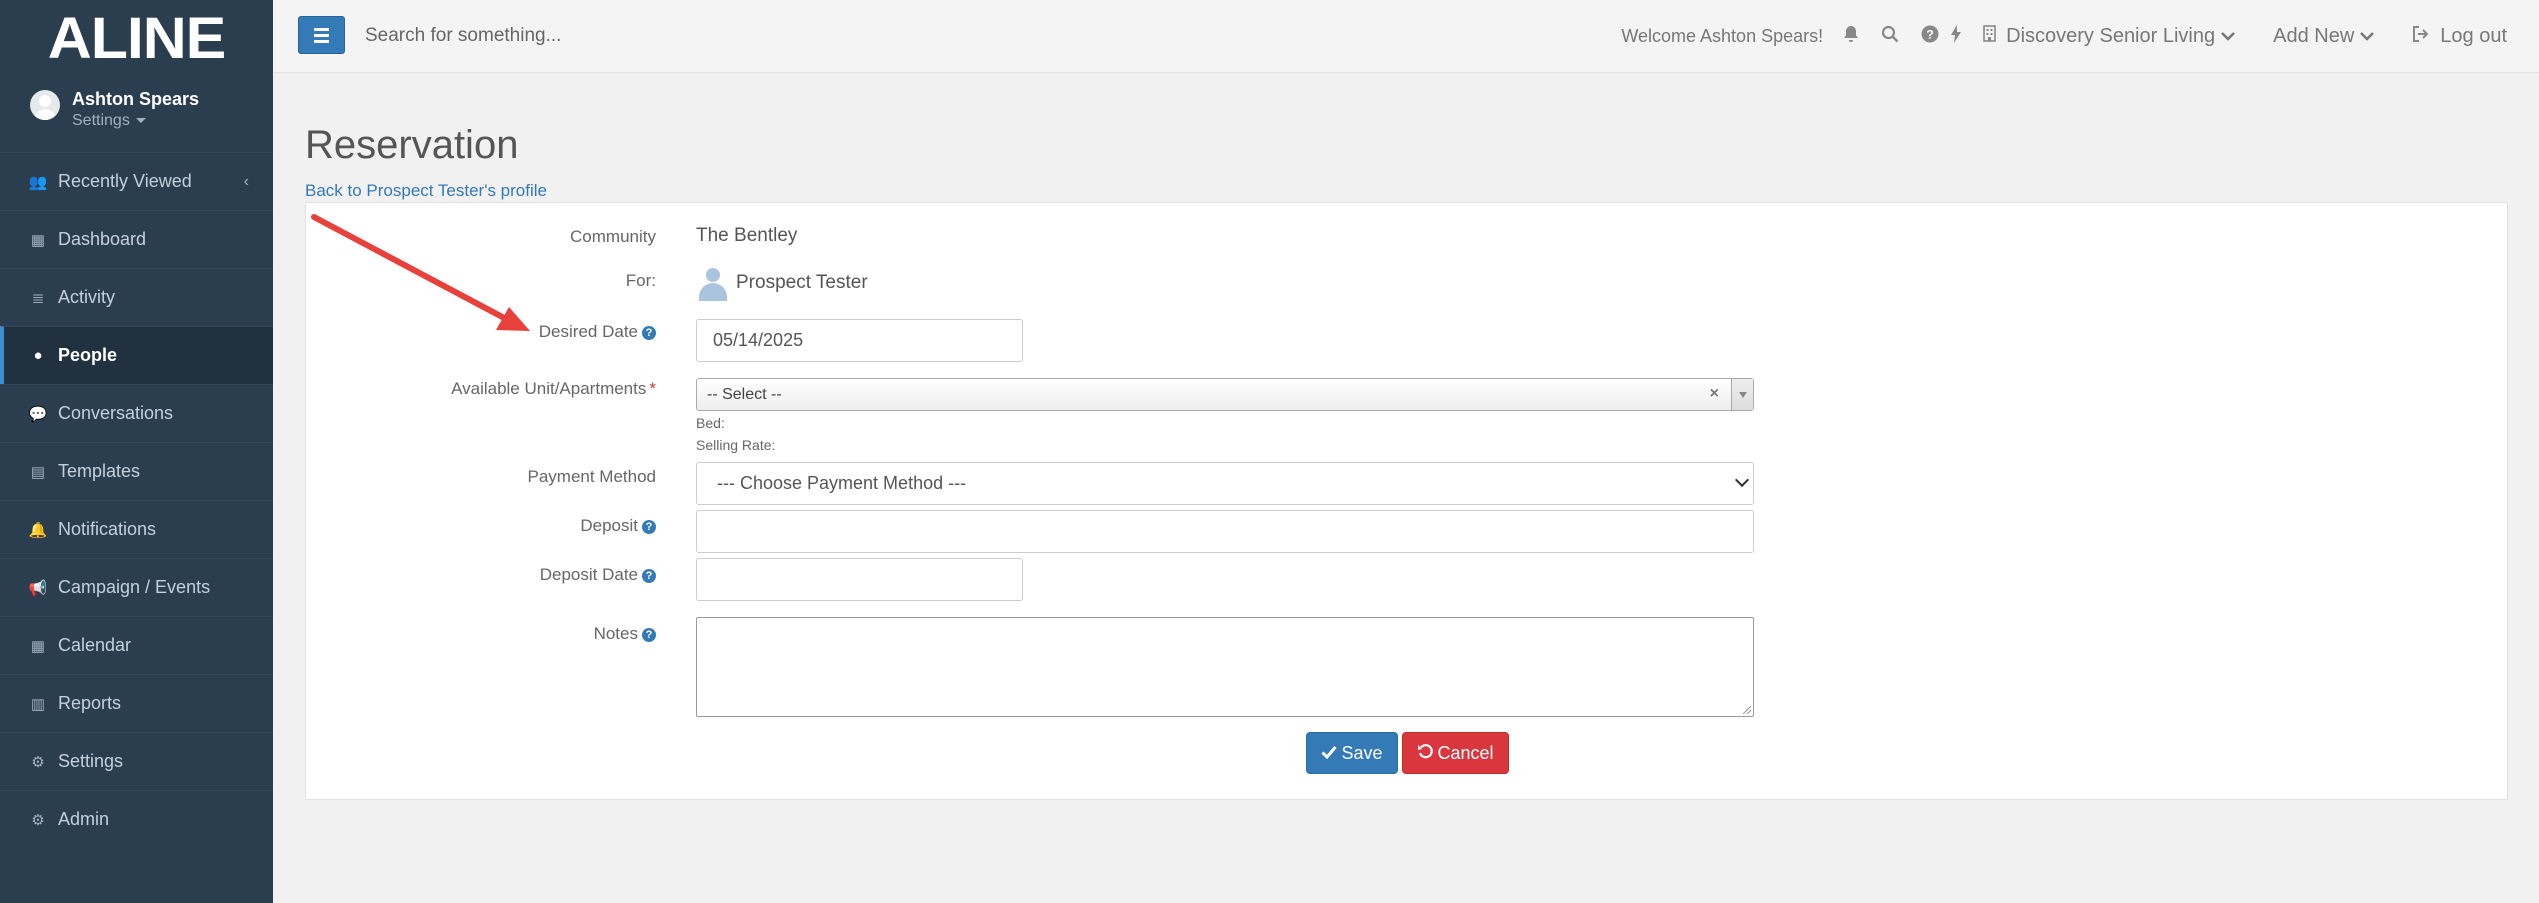 The height and width of the screenshot is (903, 2539). I want to click on community-value: The Bentley, so click(747, 235).